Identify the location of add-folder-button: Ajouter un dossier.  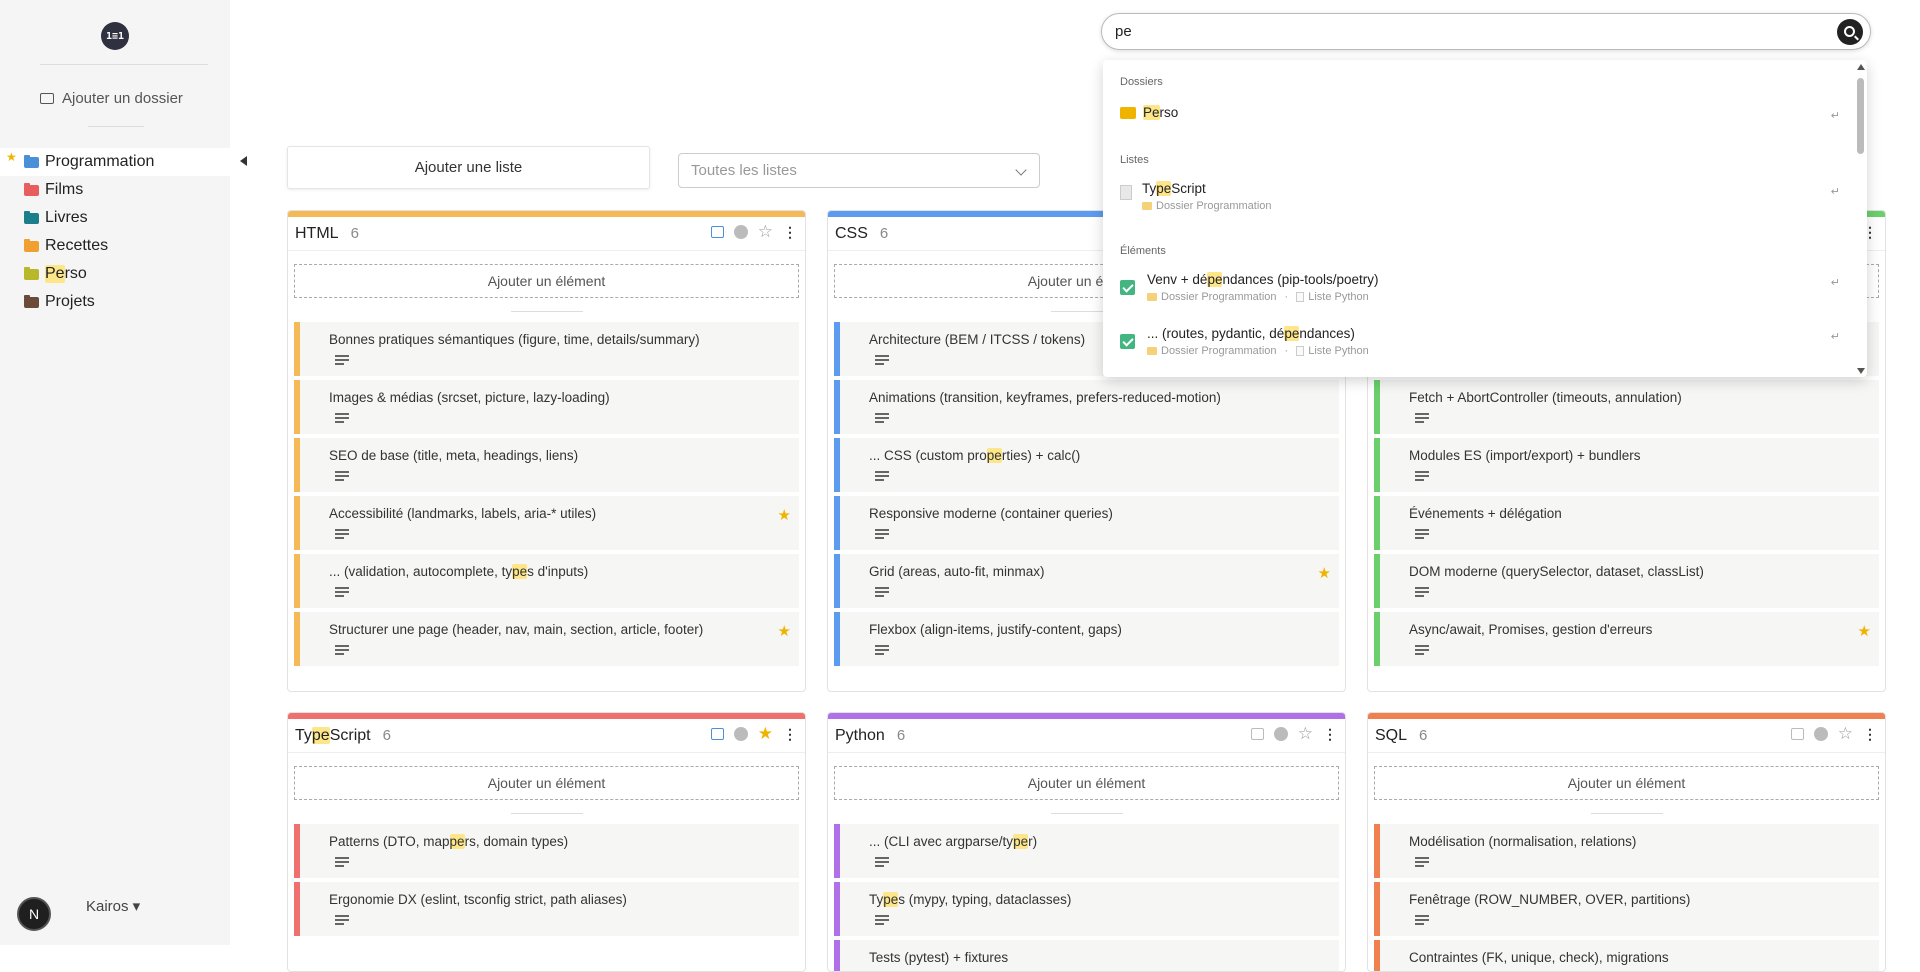
(111, 98).